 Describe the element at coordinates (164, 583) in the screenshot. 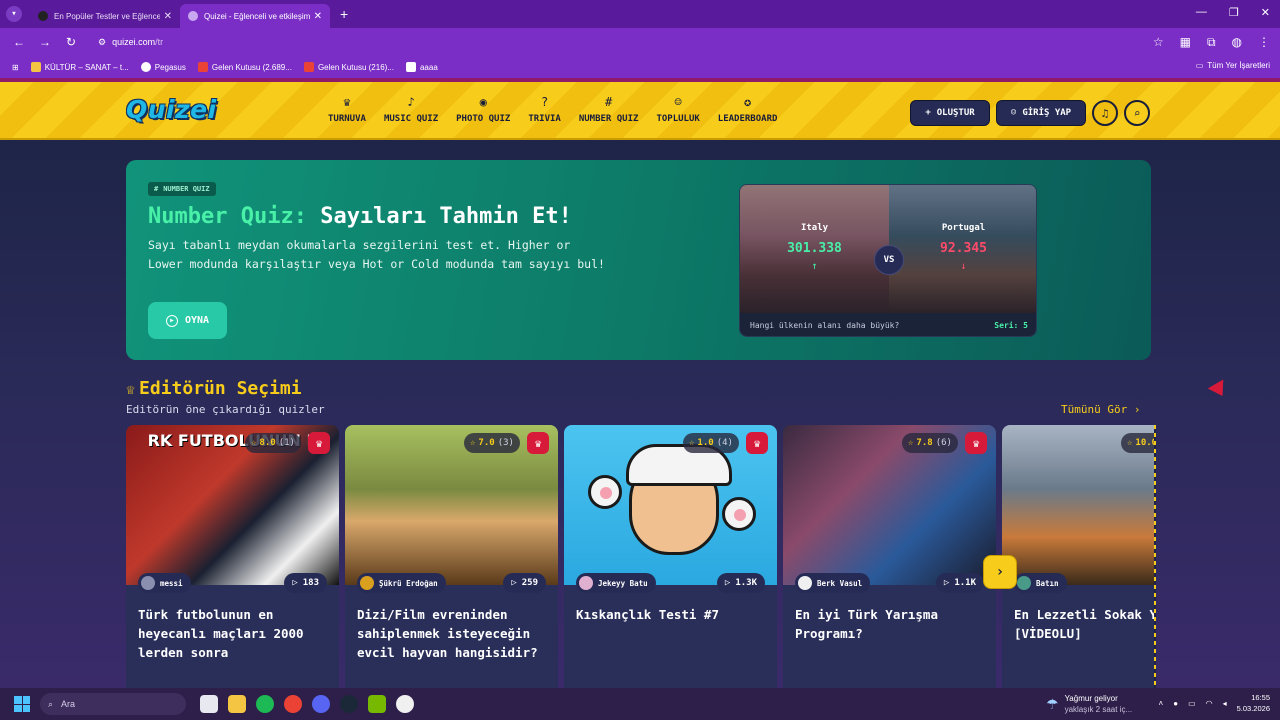

I see `author-chip: messi` at that location.